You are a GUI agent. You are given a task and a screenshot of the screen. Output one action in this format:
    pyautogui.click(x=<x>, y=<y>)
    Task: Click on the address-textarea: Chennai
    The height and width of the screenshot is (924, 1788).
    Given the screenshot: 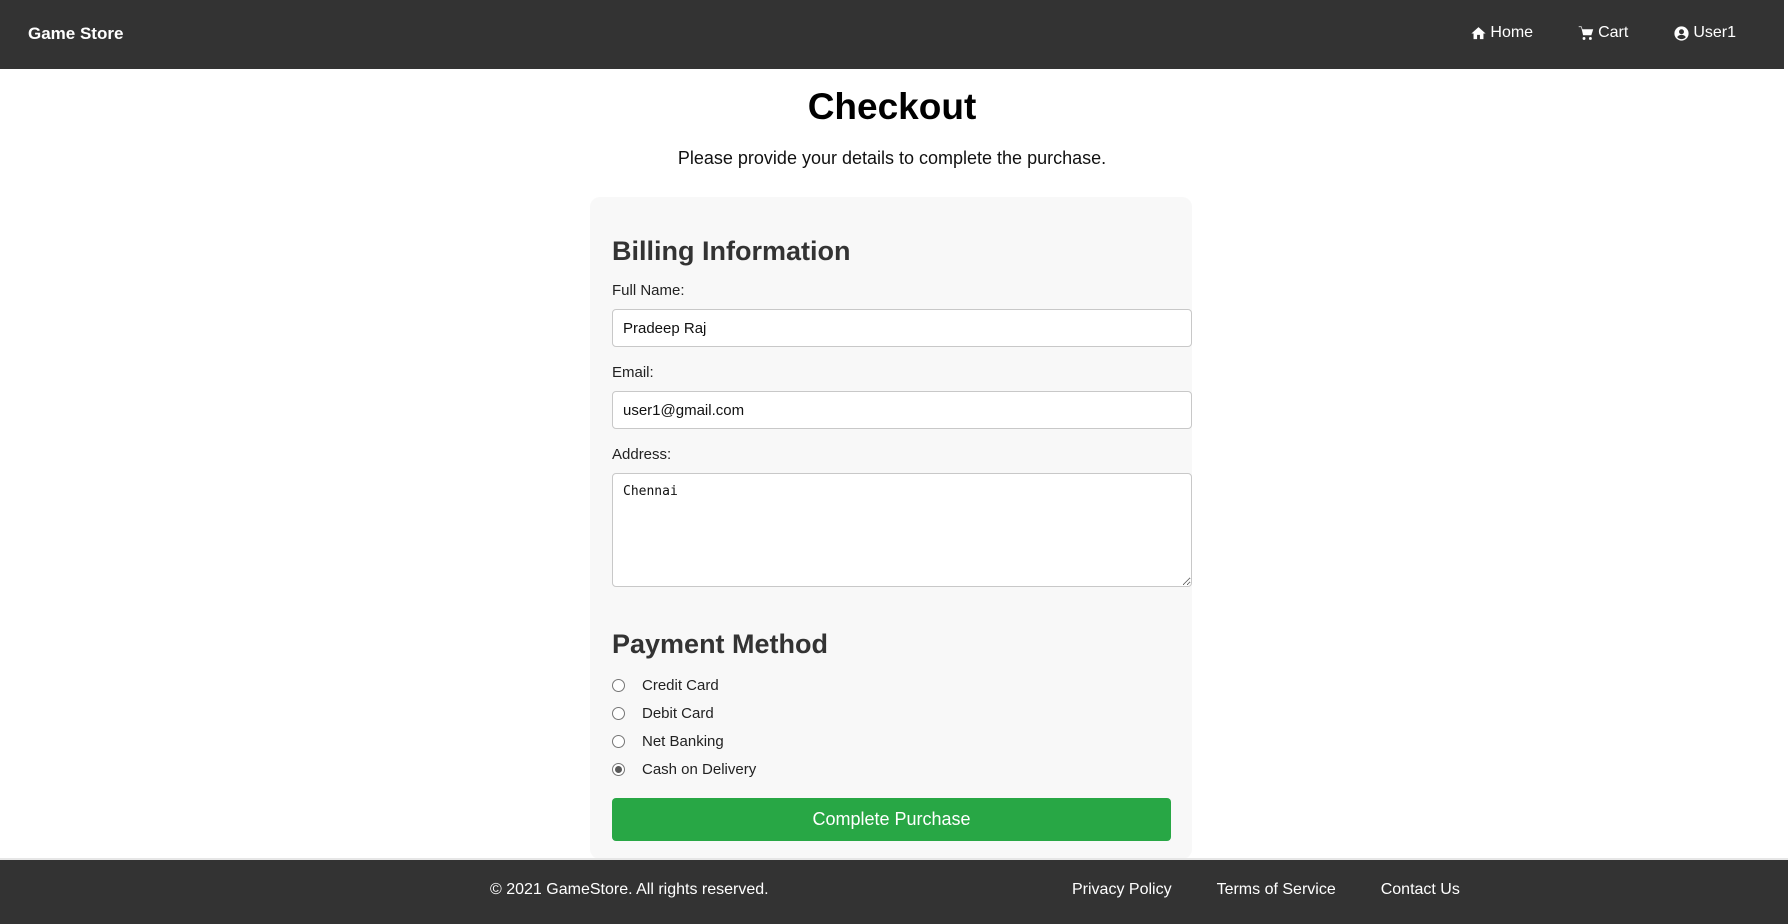 What is the action you would take?
    pyautogui.click(x=902, y=530)
    